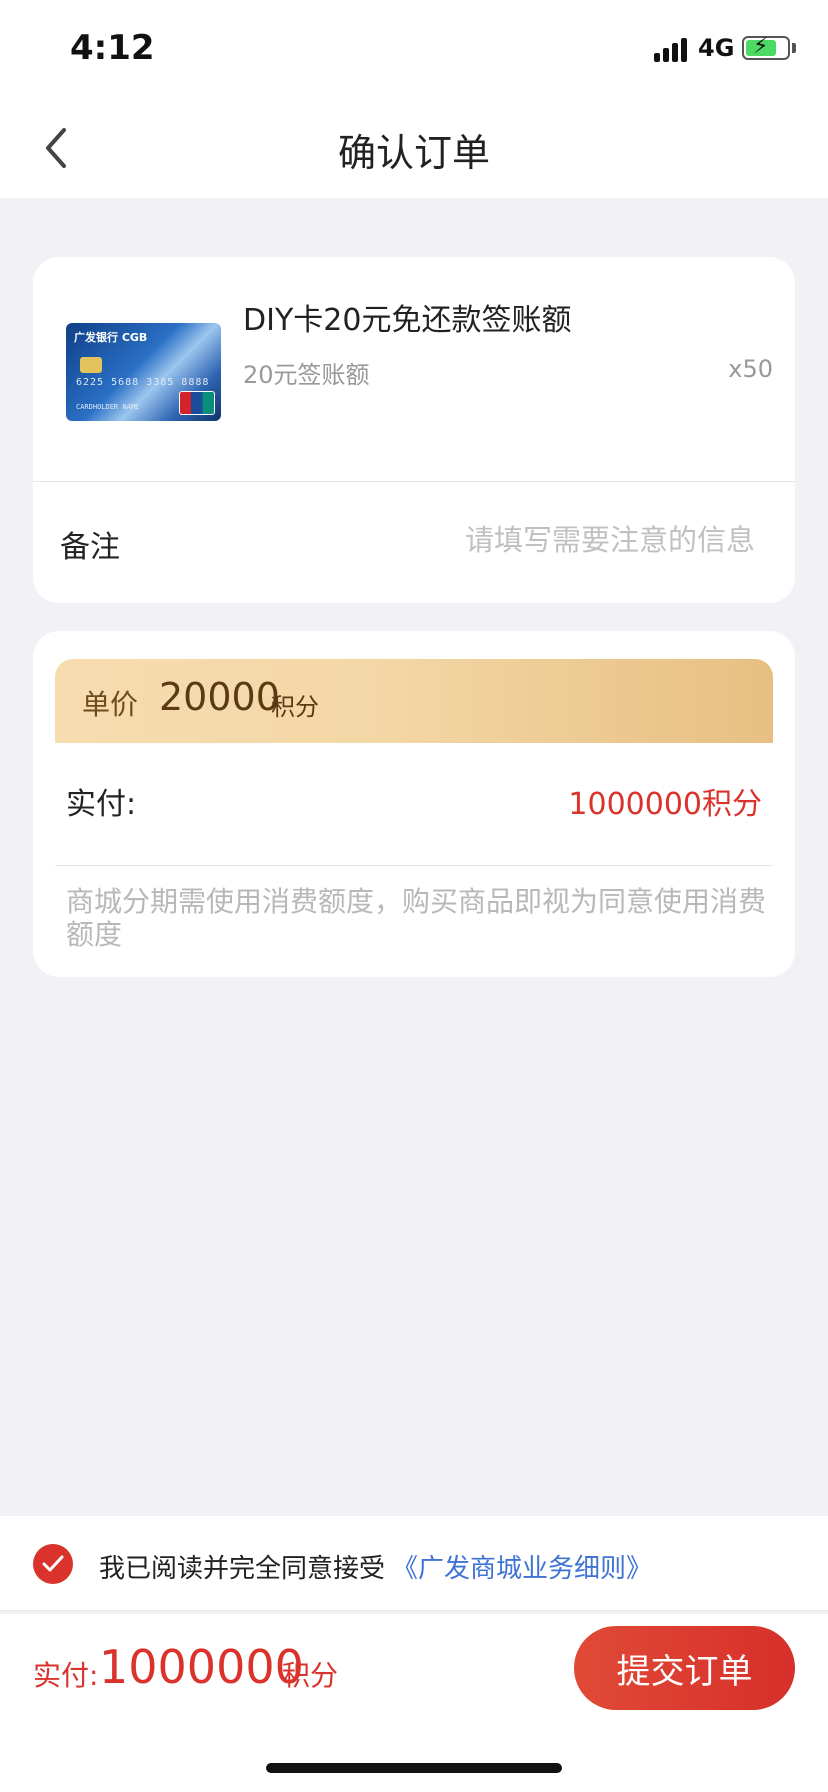  What do you see at coordinates (90, 547) in the screenshot?
I see `remark-label: 备注` at bounding box center [90, 547].